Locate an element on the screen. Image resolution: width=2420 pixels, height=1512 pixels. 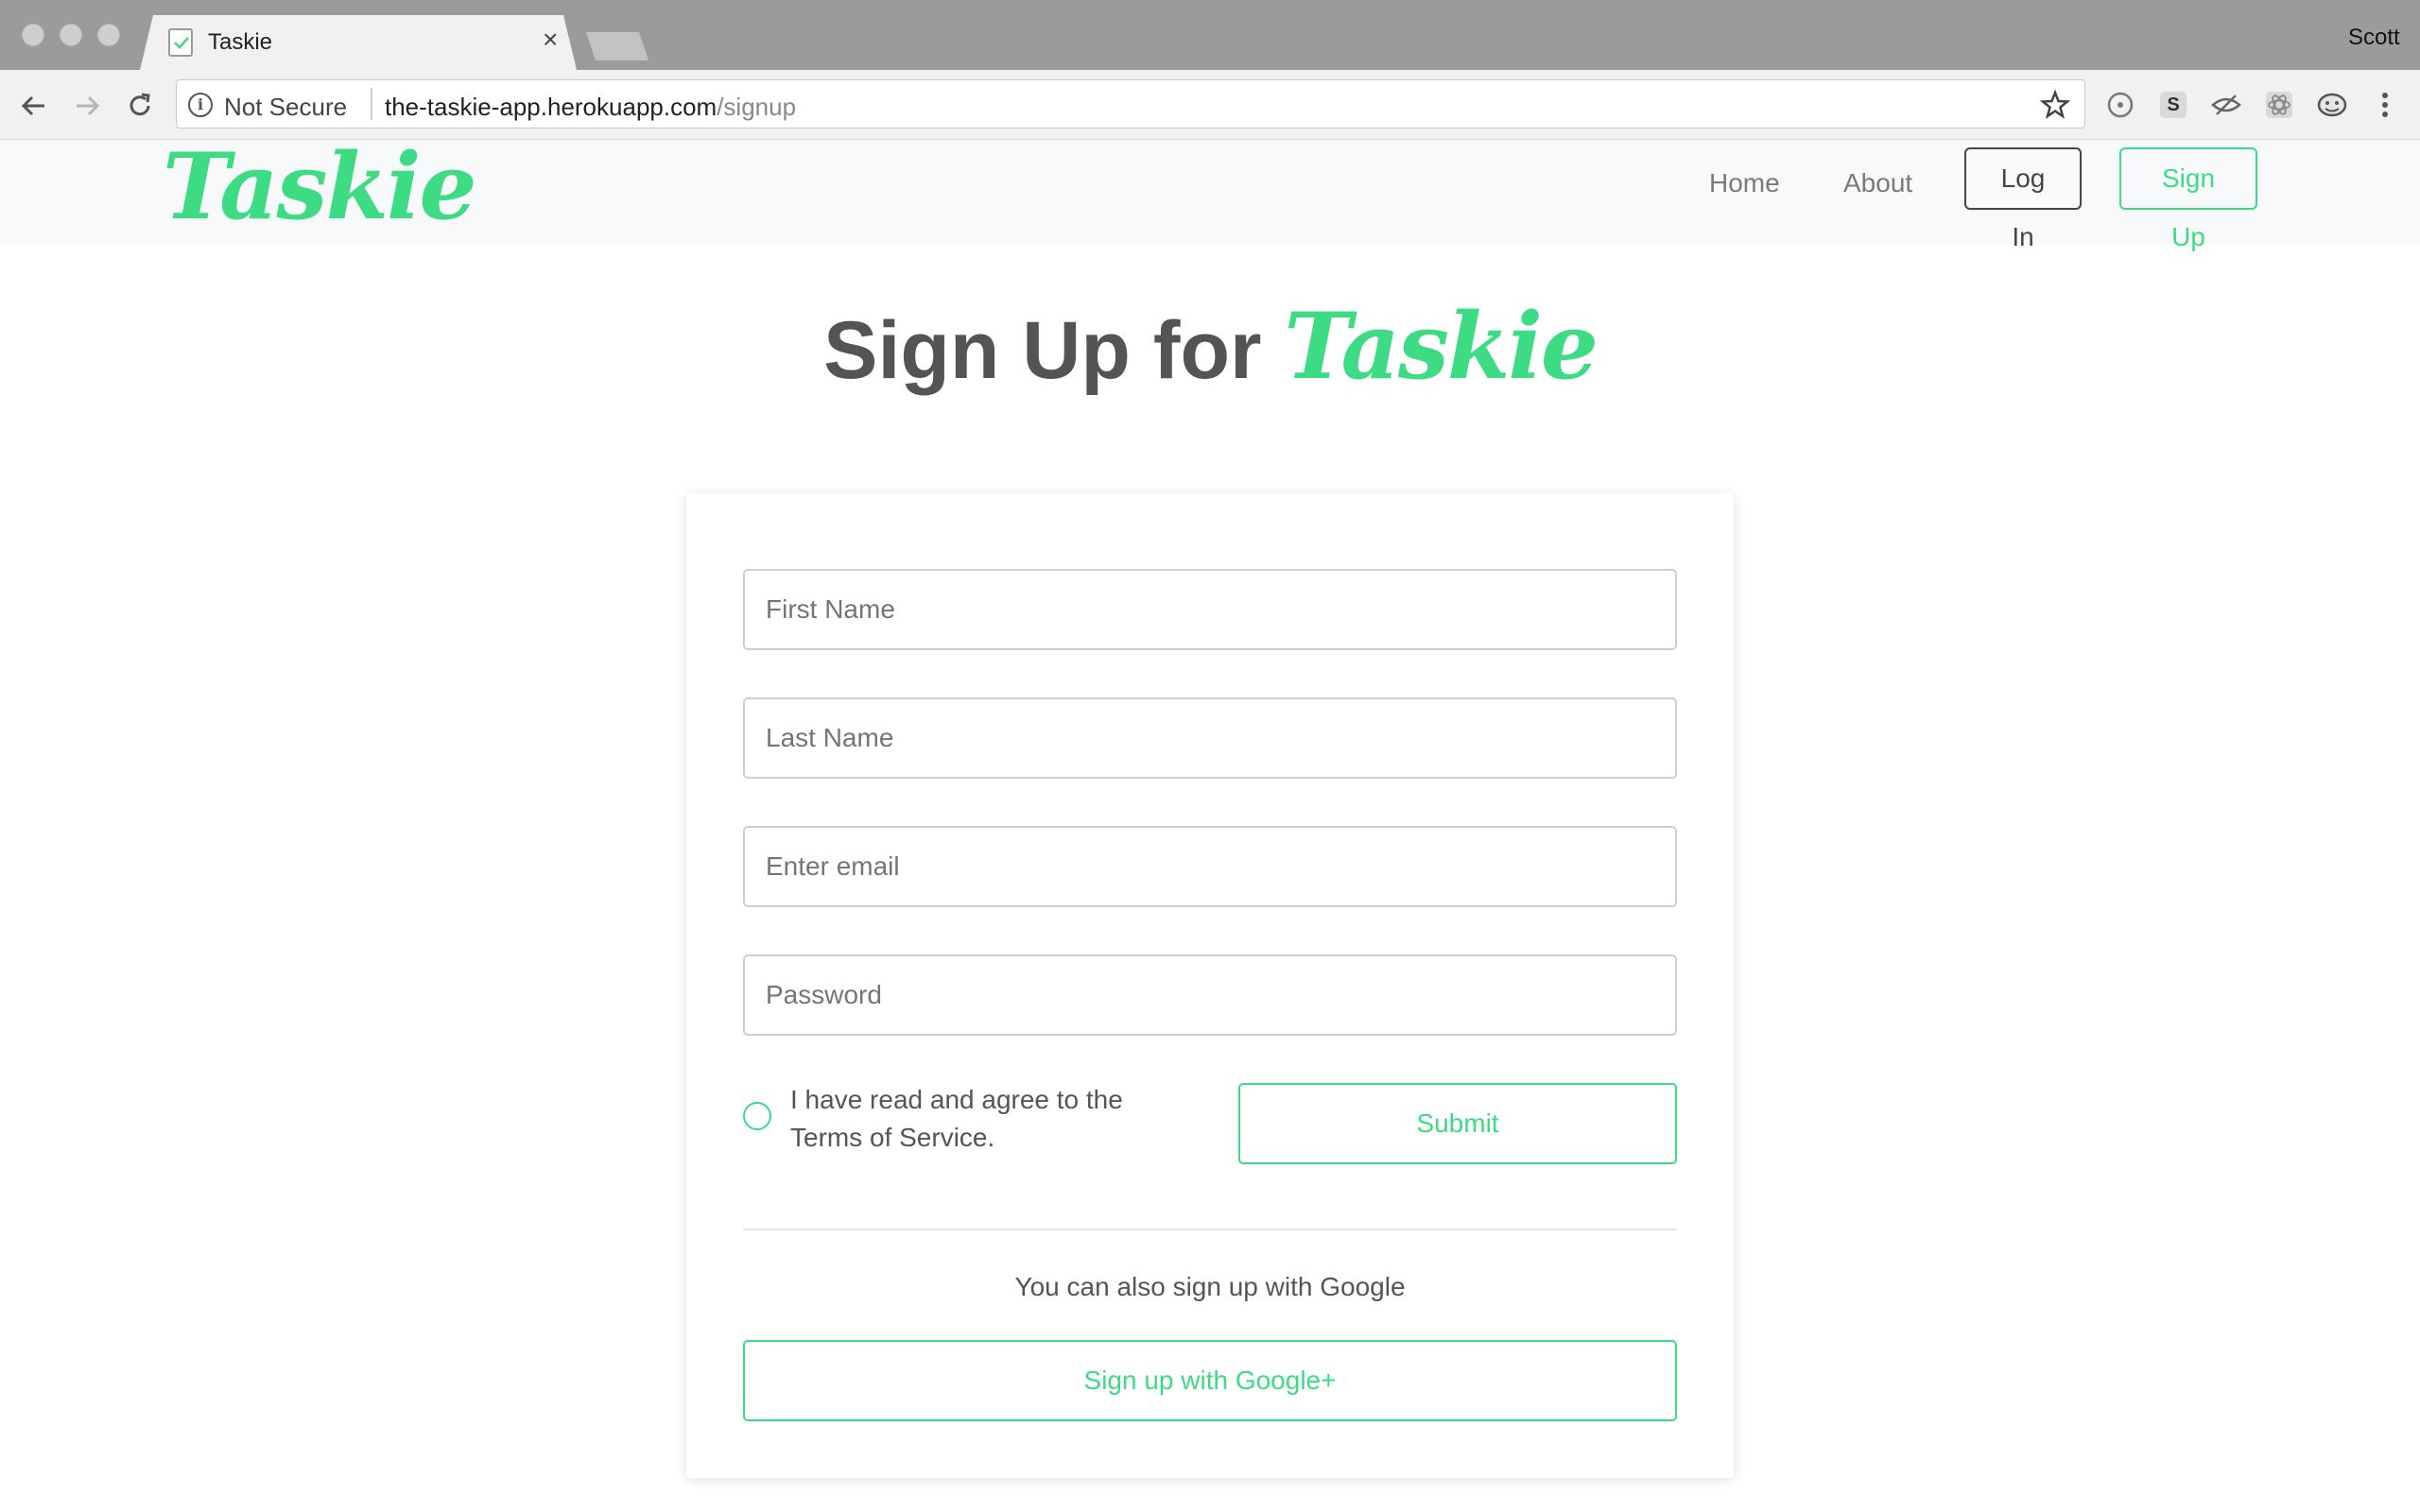
first-name-field is located at coordinates (1210, 609).